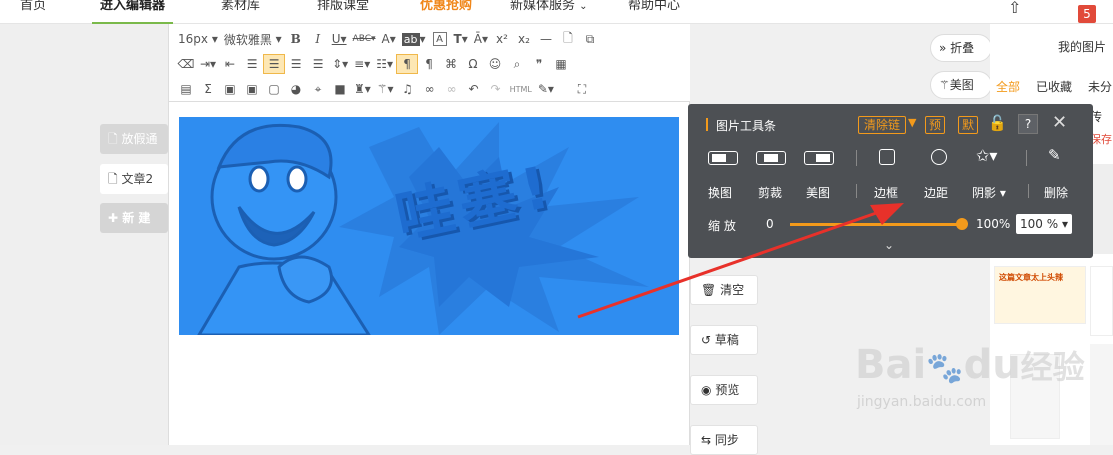 The image size is (1113, 455). I want to click on search-icon: ⌕, so click(517, 64).